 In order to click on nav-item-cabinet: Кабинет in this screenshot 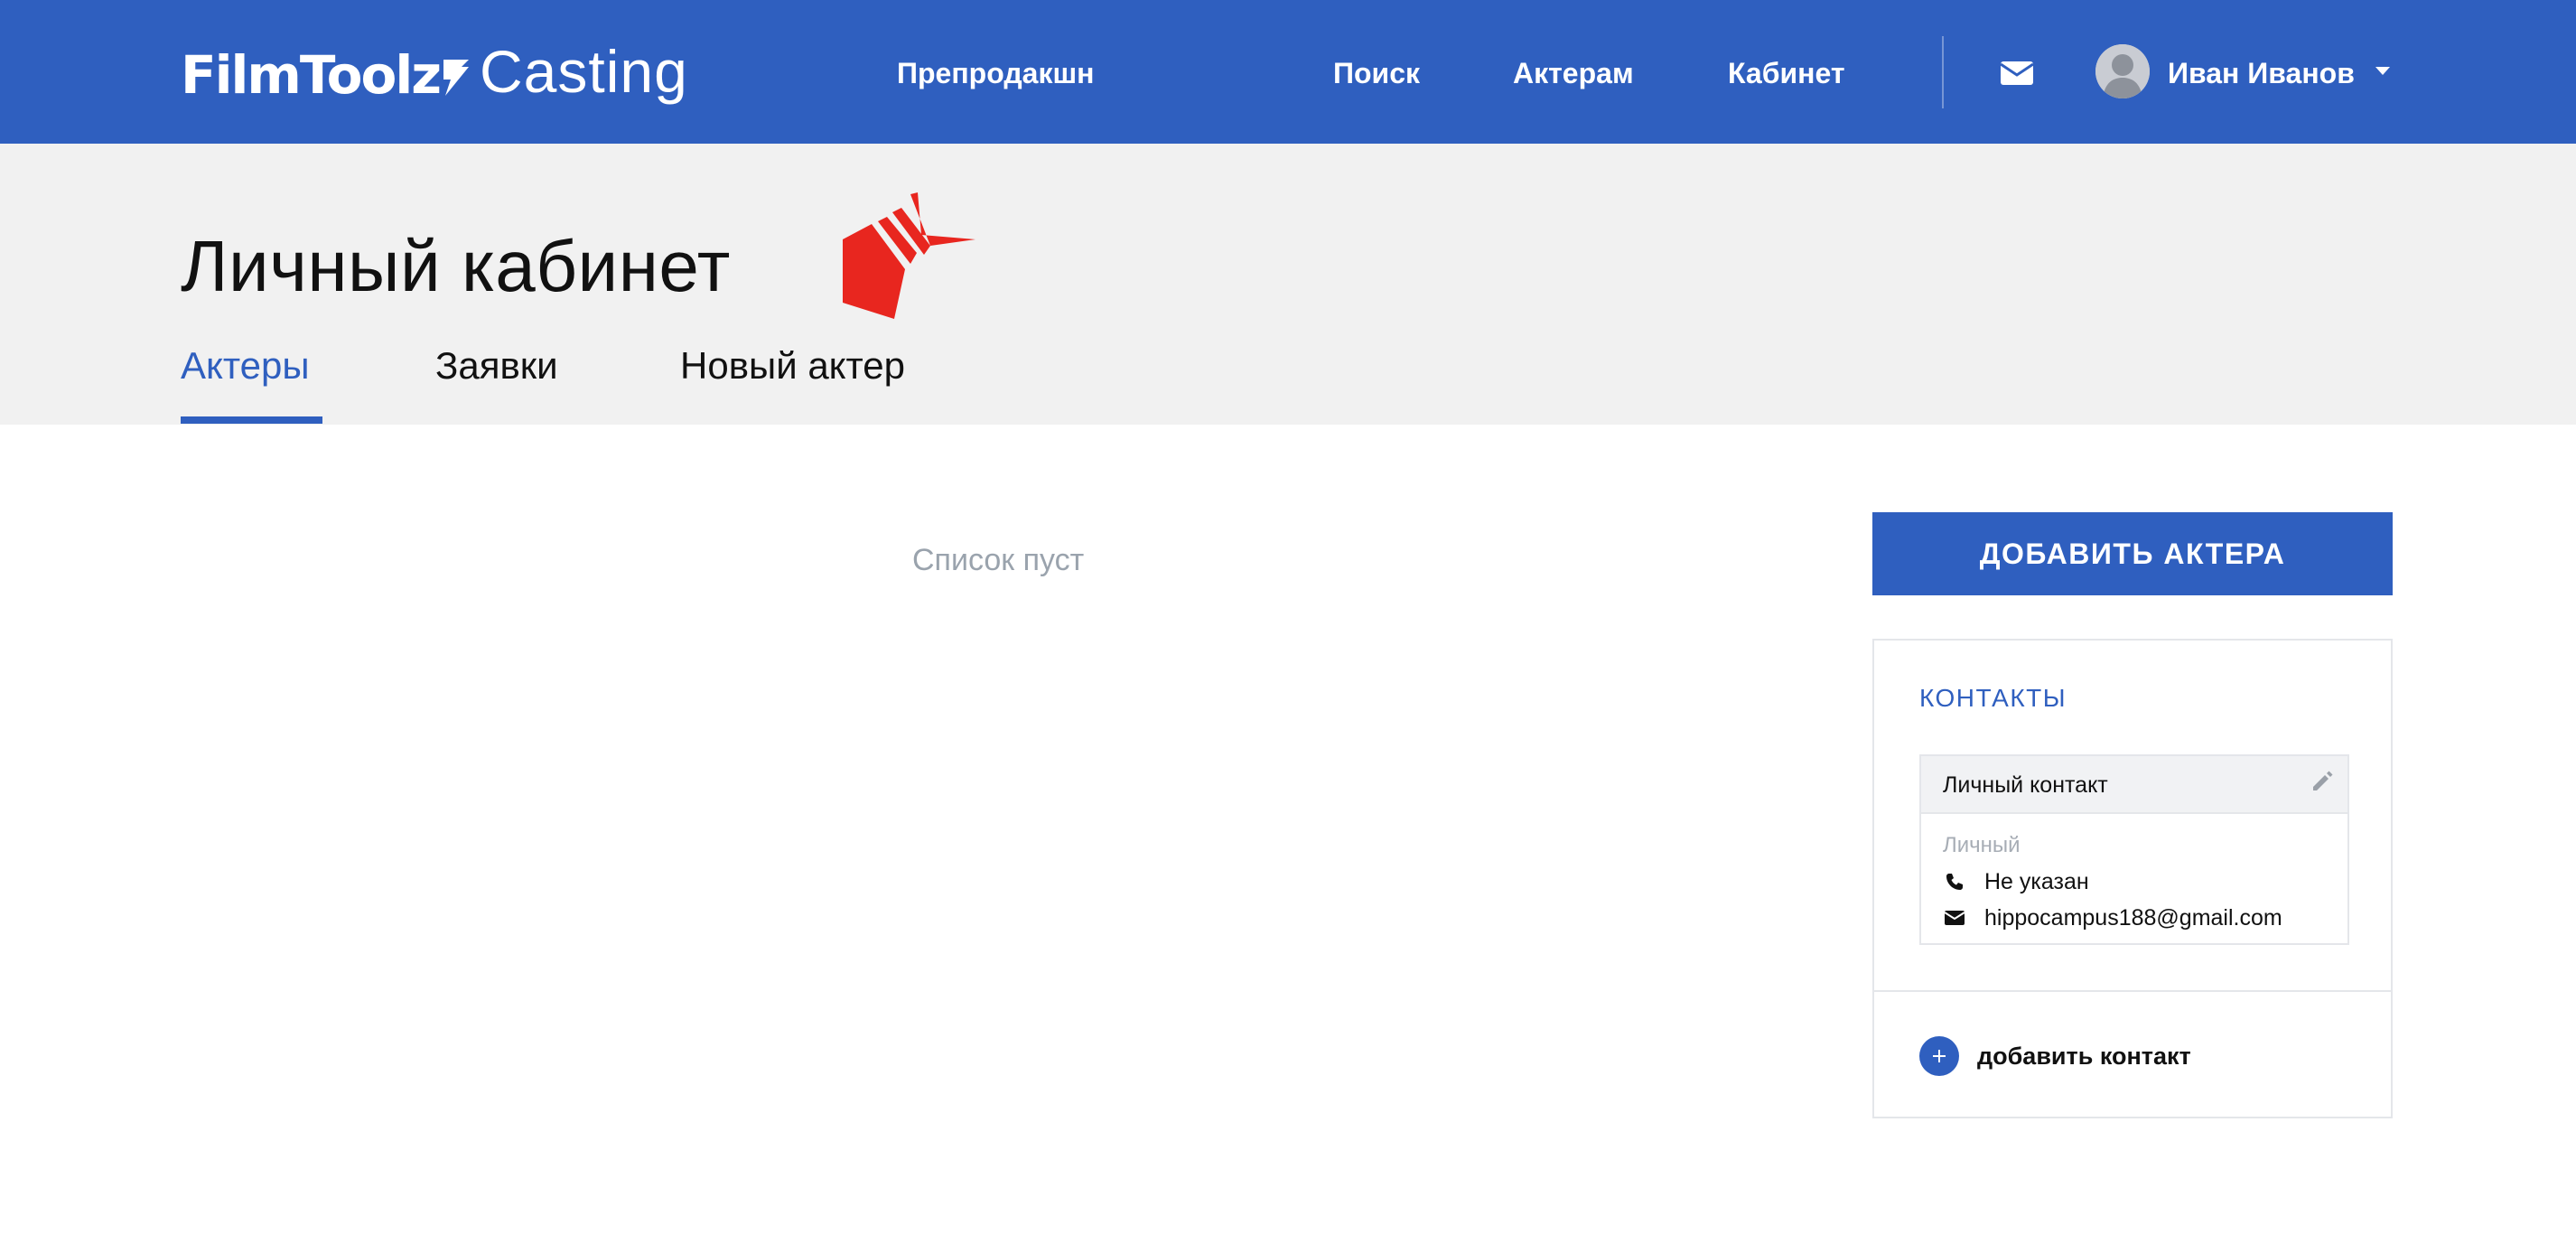, I will do `click(1786, 73)`.